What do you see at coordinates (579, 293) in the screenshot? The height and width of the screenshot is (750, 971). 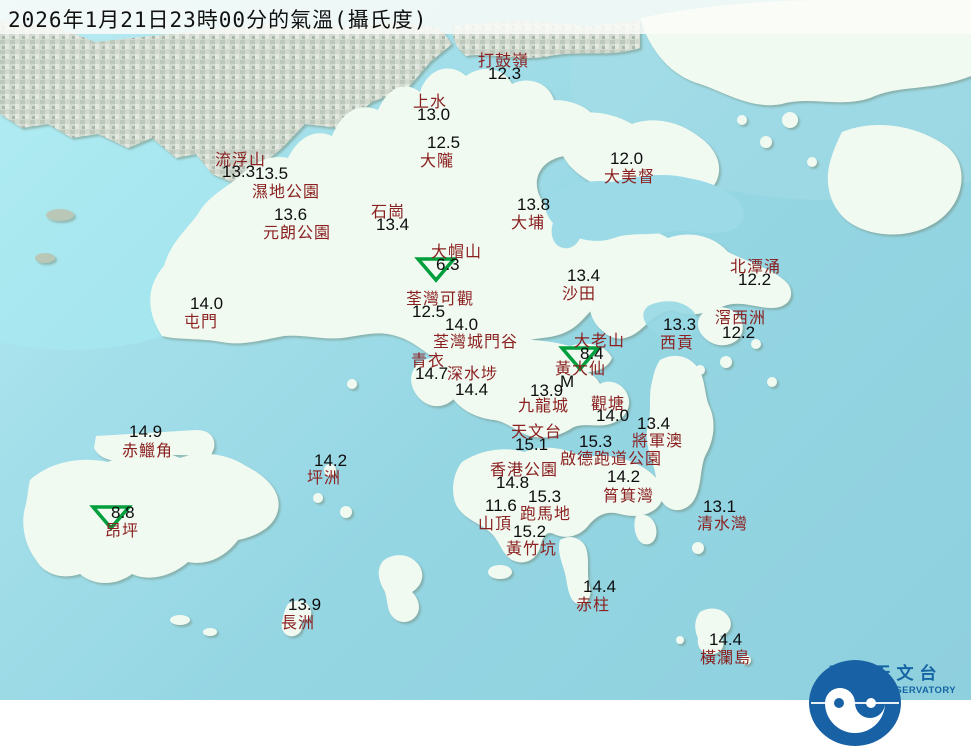 I see `station-name: 沙田` at bounding box center [579, 293].